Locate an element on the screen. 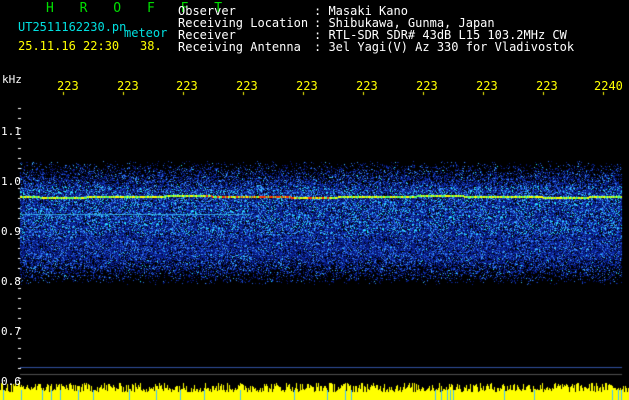 This screenshot has width=629, height=400. y-tick-label: 0.9 is located at coordinates (11, 231).